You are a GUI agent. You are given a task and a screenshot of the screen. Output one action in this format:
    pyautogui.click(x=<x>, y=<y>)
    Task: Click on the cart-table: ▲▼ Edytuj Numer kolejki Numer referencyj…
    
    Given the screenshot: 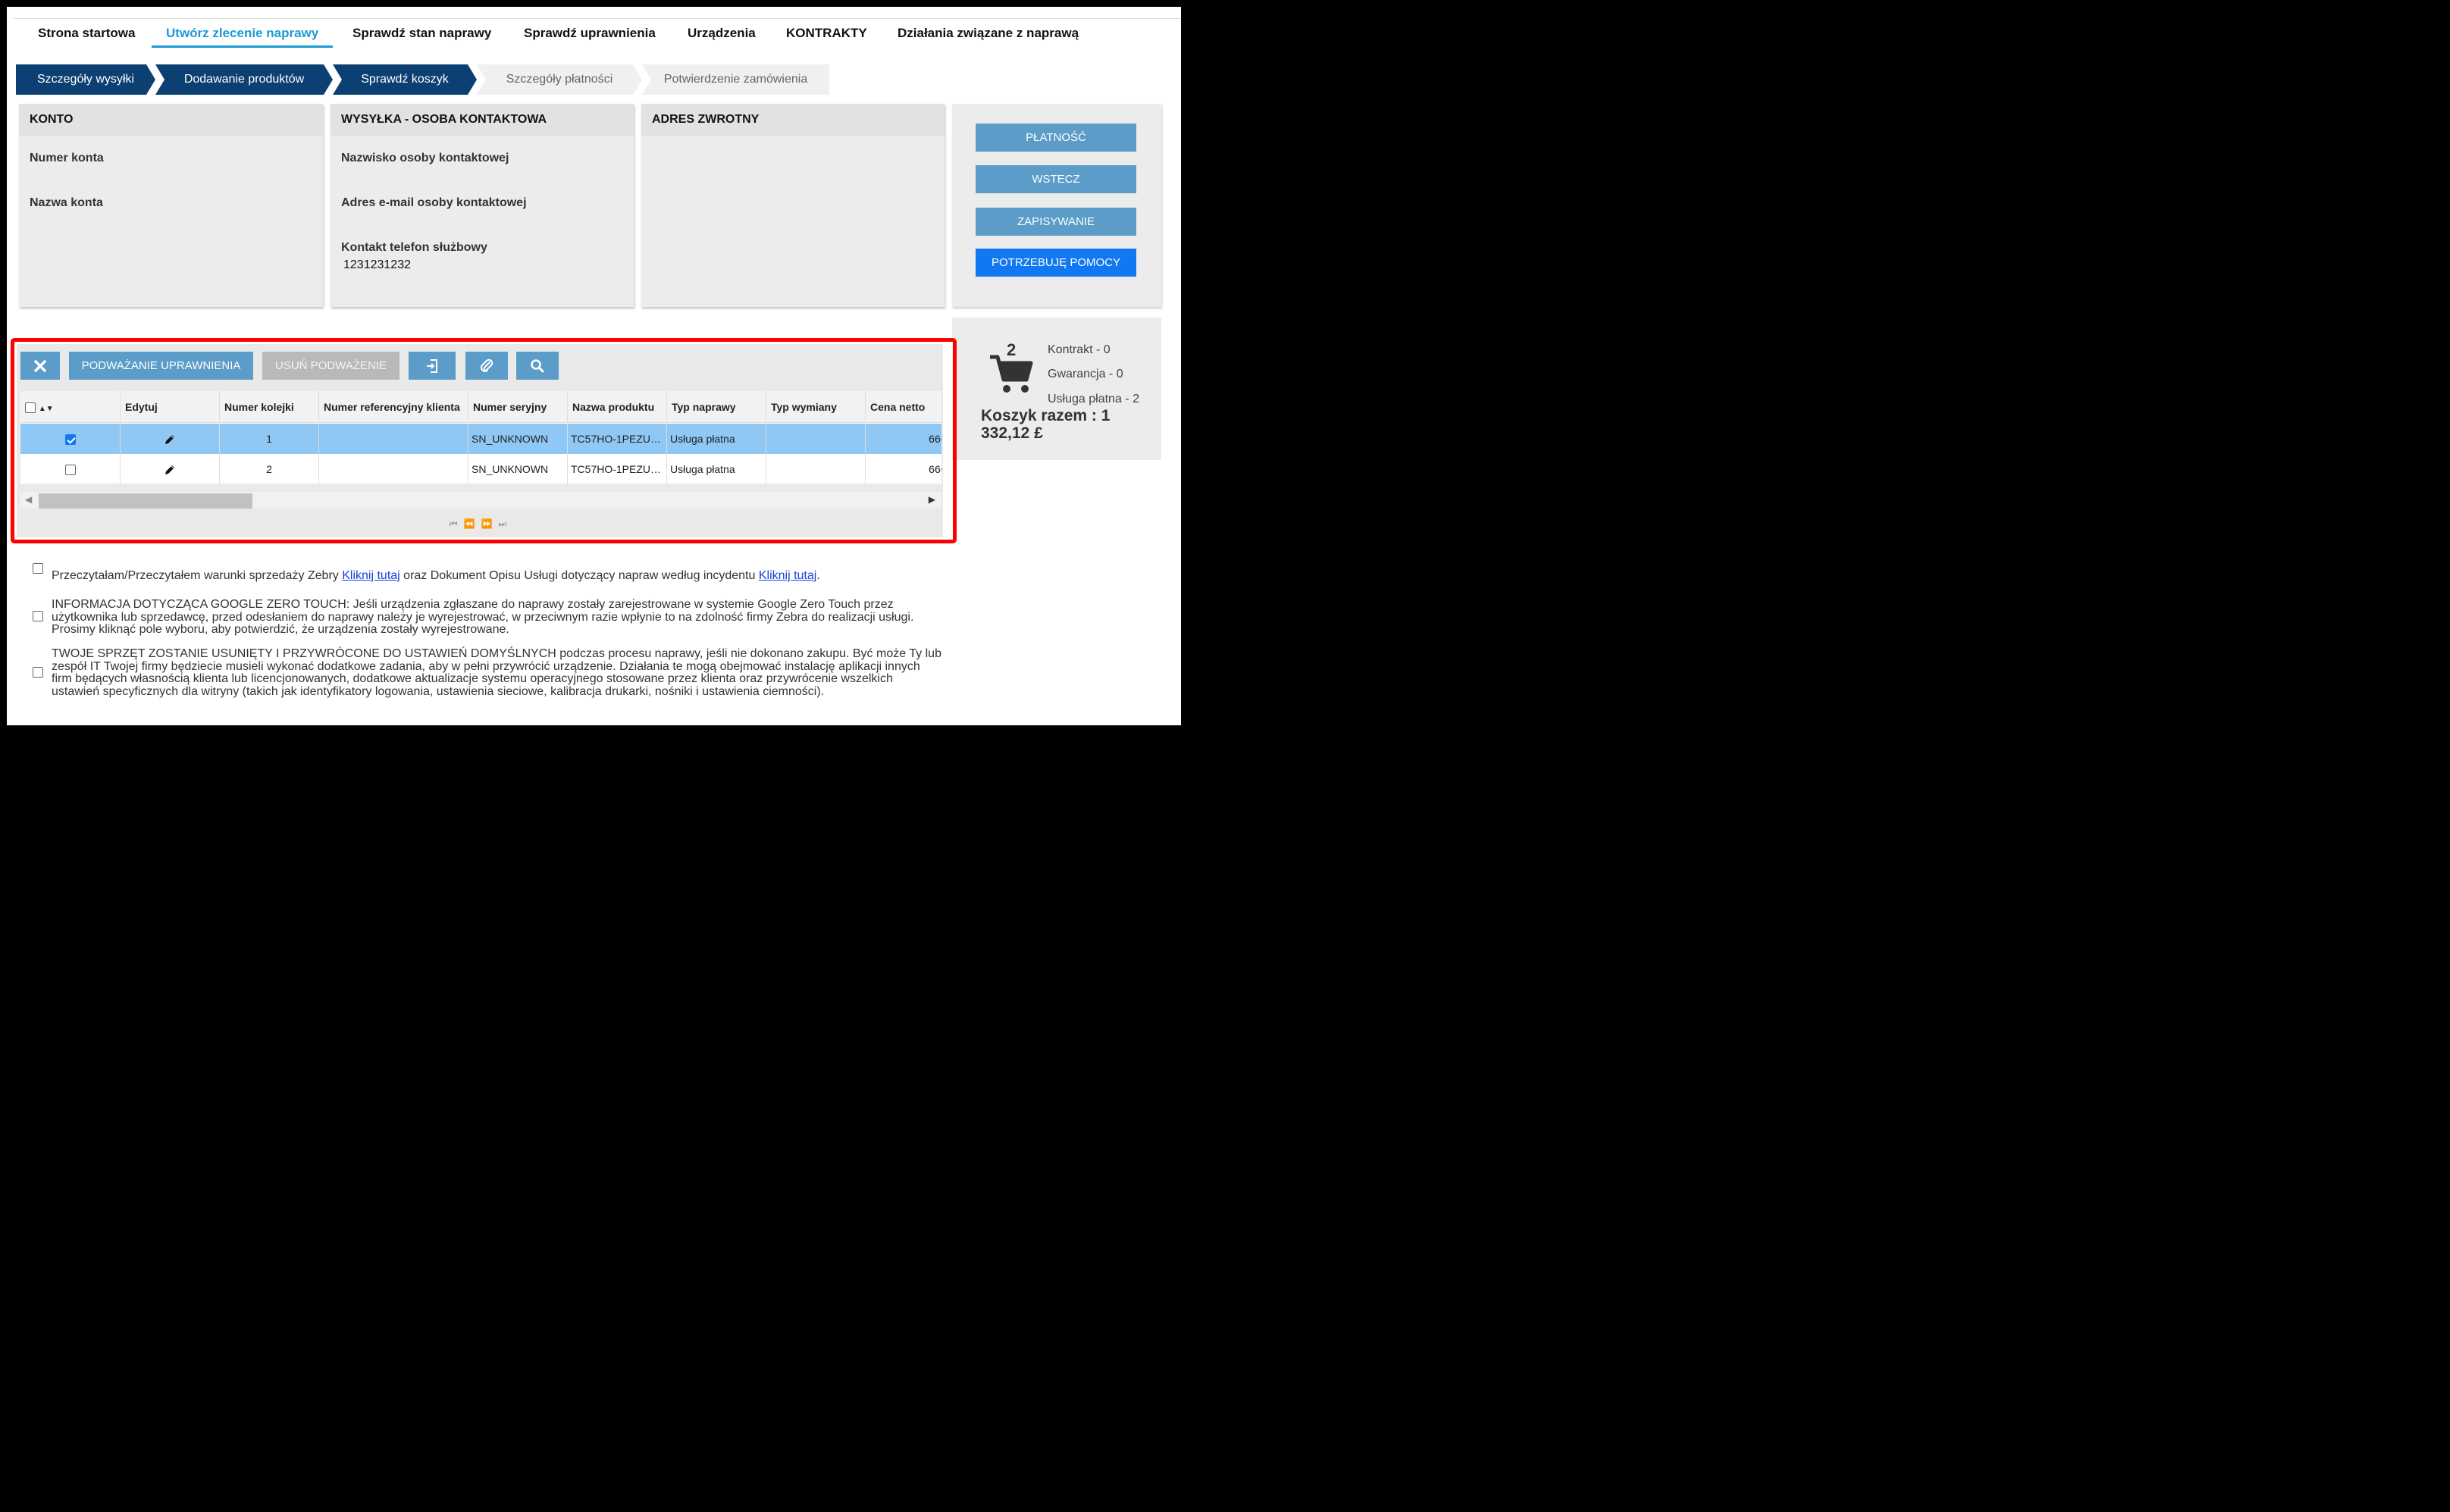 What is the action you would take?
    pyautogui.click(x=480, y=437)
    